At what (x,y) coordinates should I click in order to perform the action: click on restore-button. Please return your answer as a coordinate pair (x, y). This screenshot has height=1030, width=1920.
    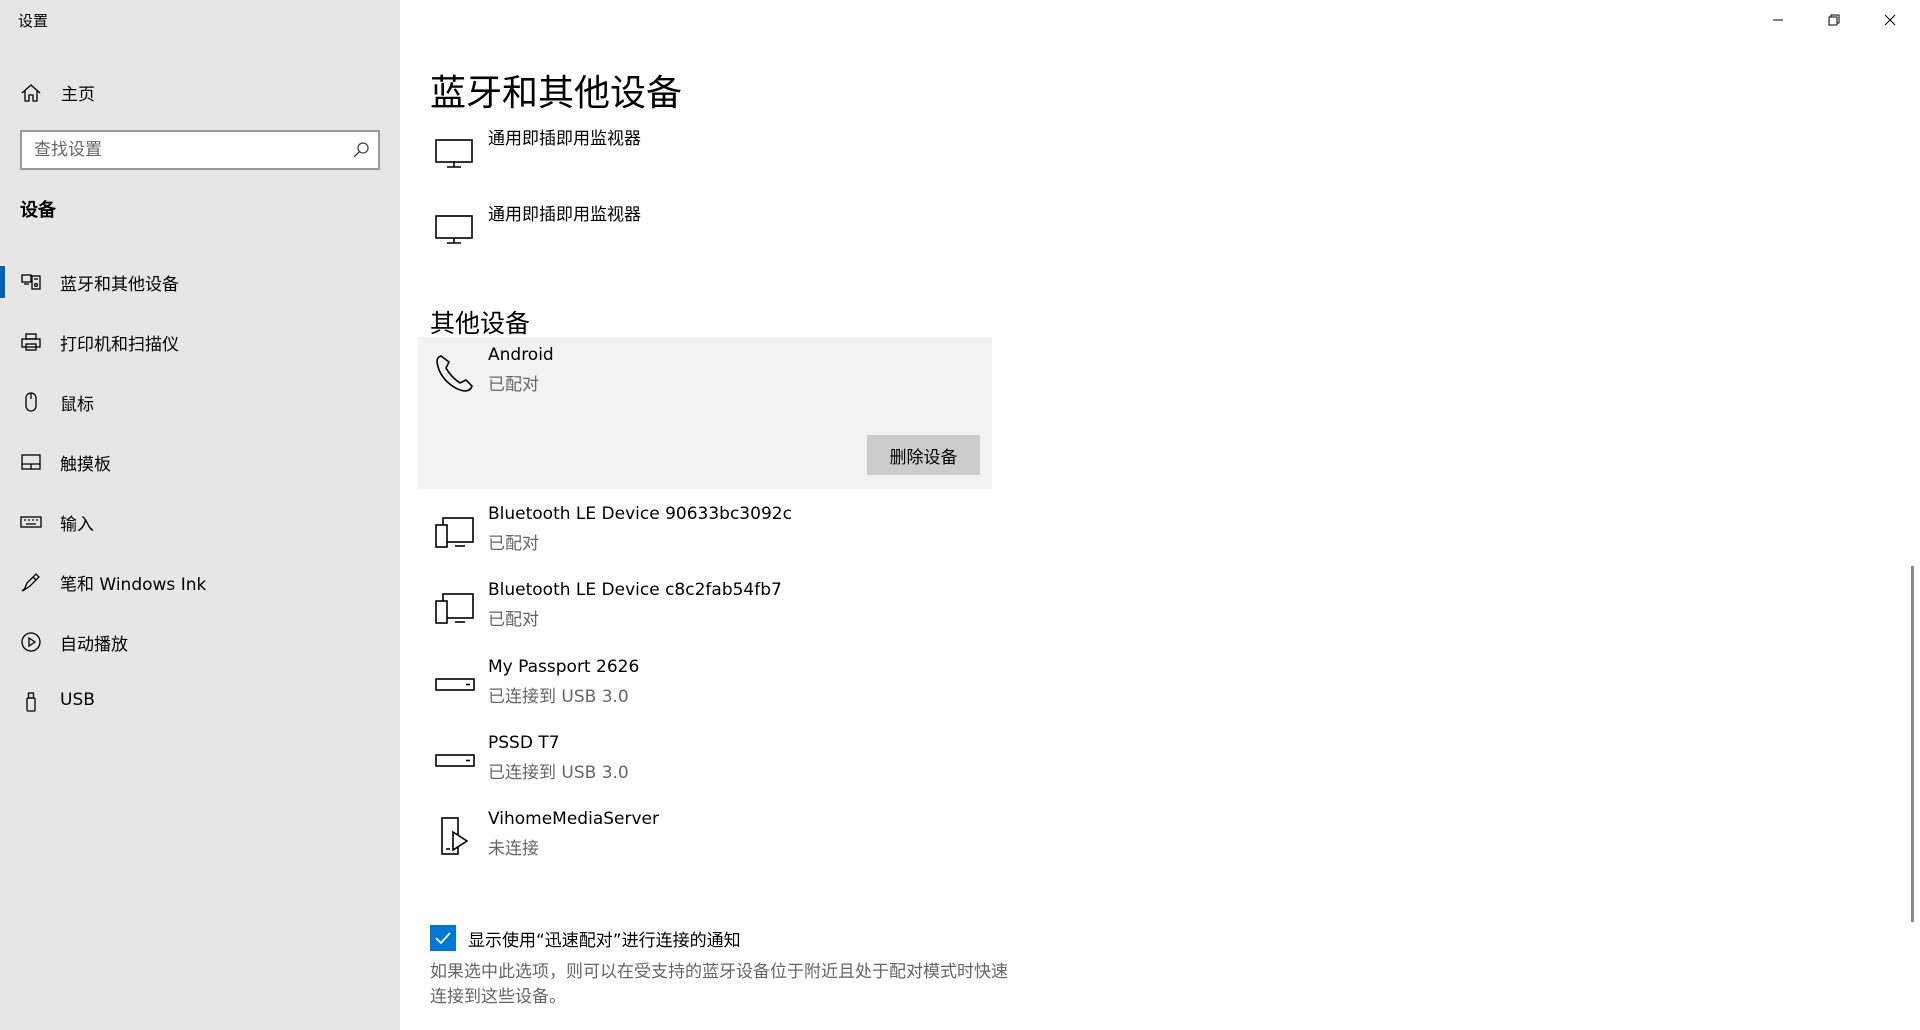
    Looking at the image, I should click on (1834, 20).